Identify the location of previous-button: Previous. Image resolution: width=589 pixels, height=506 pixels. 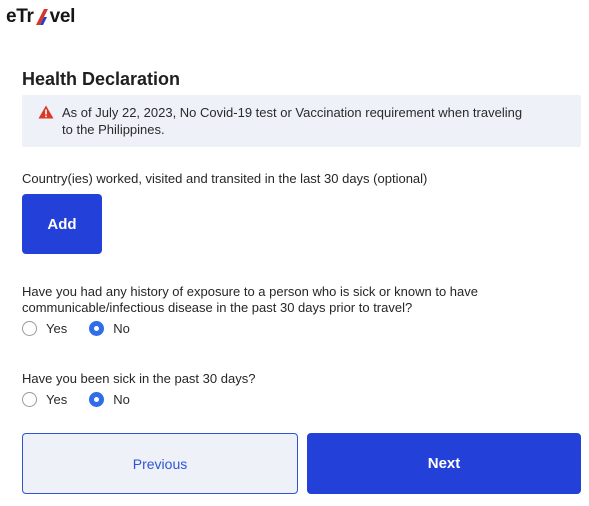
(160, 463).